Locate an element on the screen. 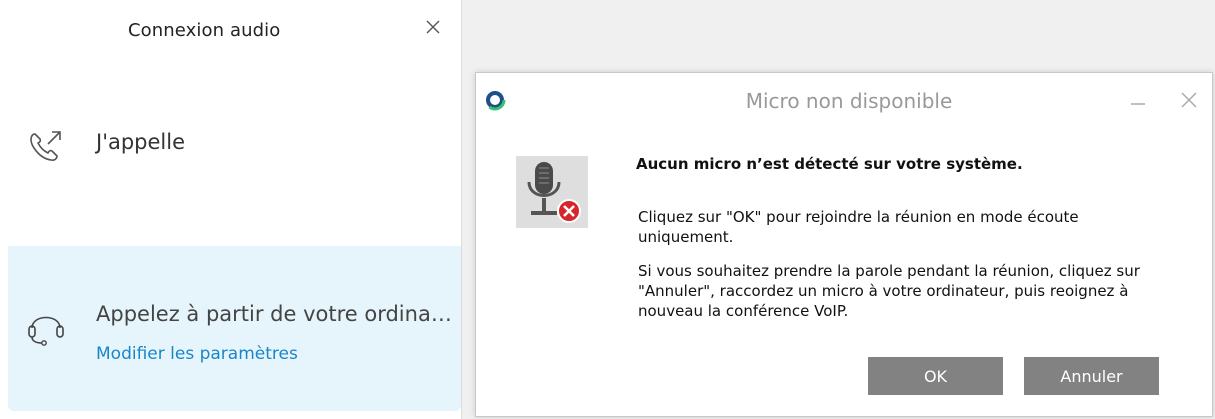 The width and height of the screenshot is (1215, 419). cancel-button: Annuler is located at coordinates (1091, 376).